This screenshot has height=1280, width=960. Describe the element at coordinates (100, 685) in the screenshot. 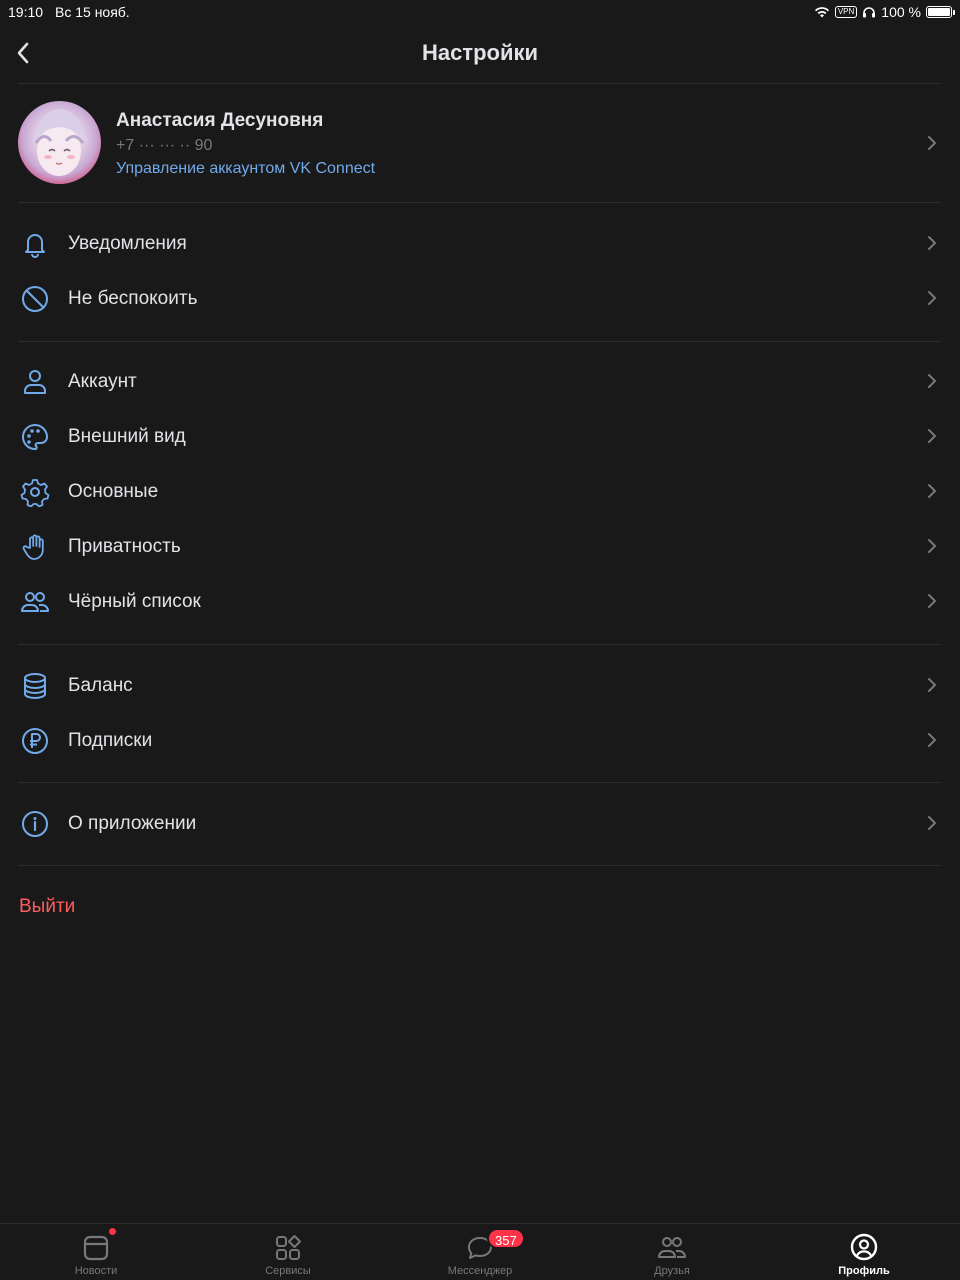

I see `settings-row-label: Баланс` at that location.